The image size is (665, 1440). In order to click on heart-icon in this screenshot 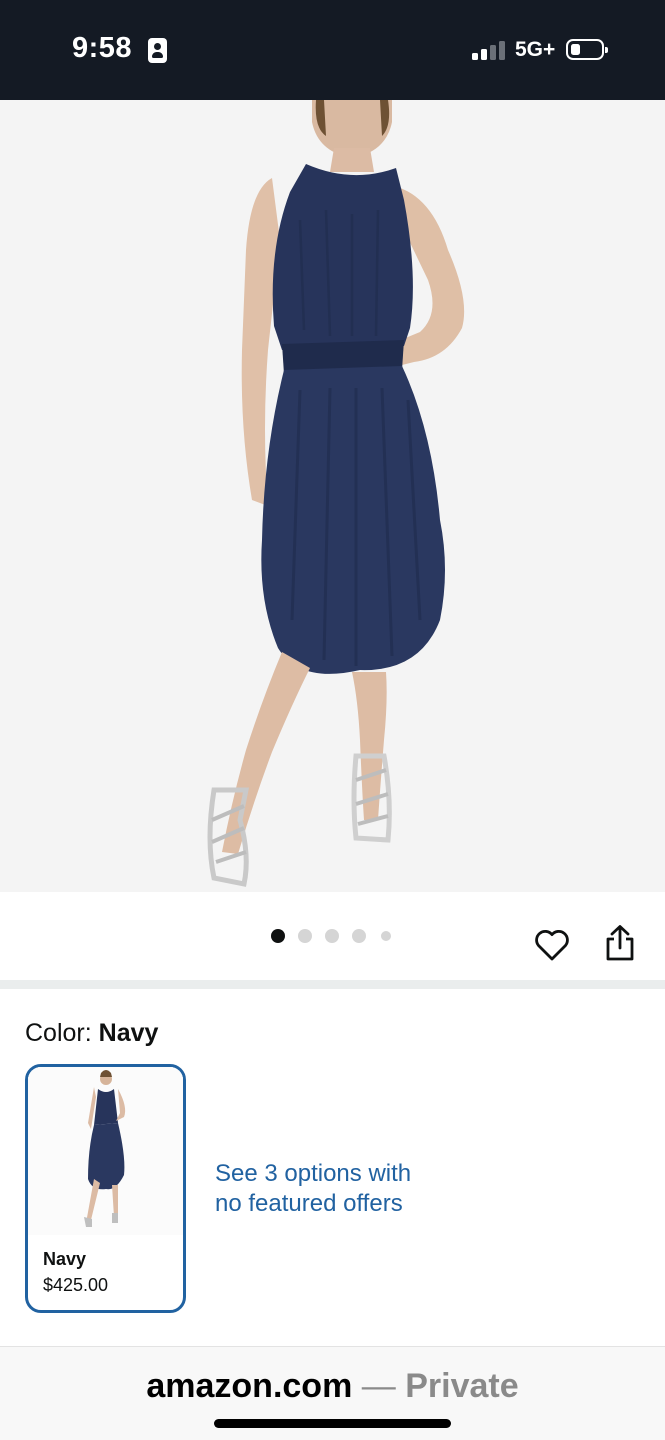, I will do `click(552, 945)`.